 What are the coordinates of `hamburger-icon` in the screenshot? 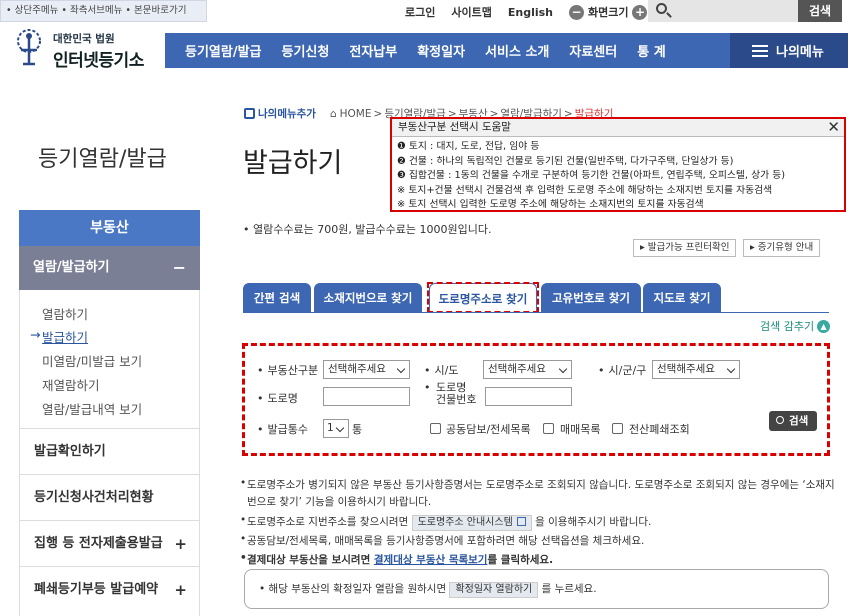 It's located at (760, 50).